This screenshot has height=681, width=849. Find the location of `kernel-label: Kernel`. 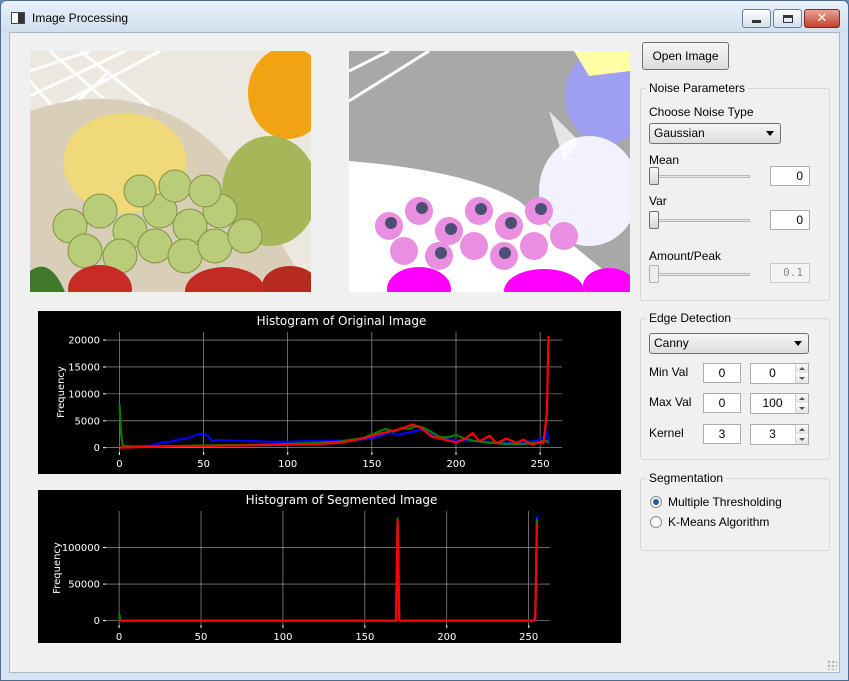

kernel-label: Kernel is located at coordinates (666, 433).